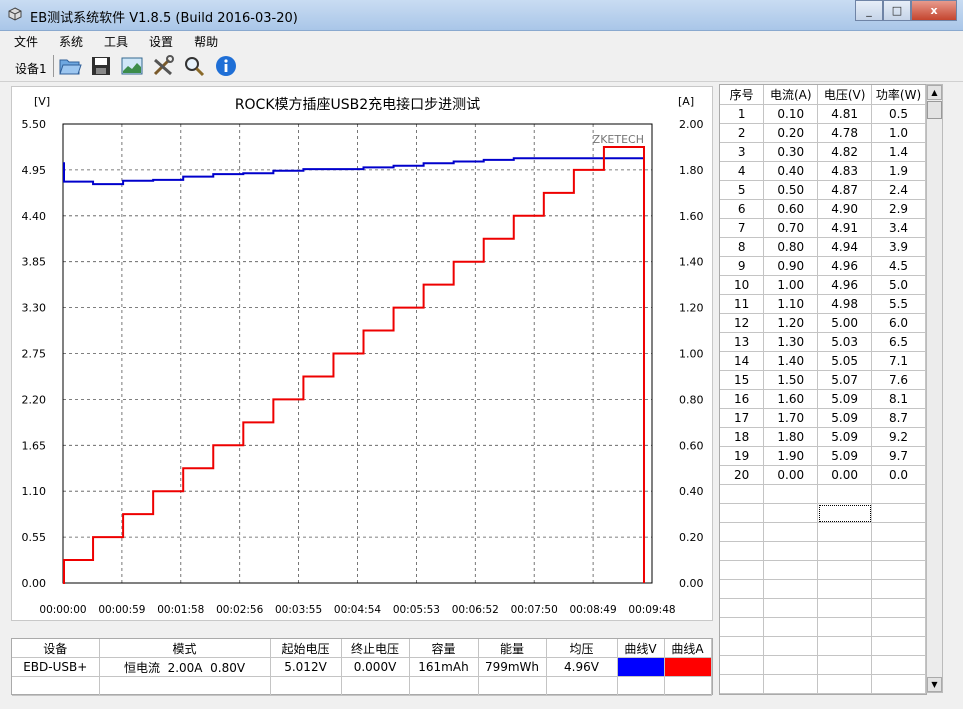  What do you see at coordinates (582, 648) in the screenshot?
I see `summary-header-avg-voltage: 均压` at bounding box center [582, 648].